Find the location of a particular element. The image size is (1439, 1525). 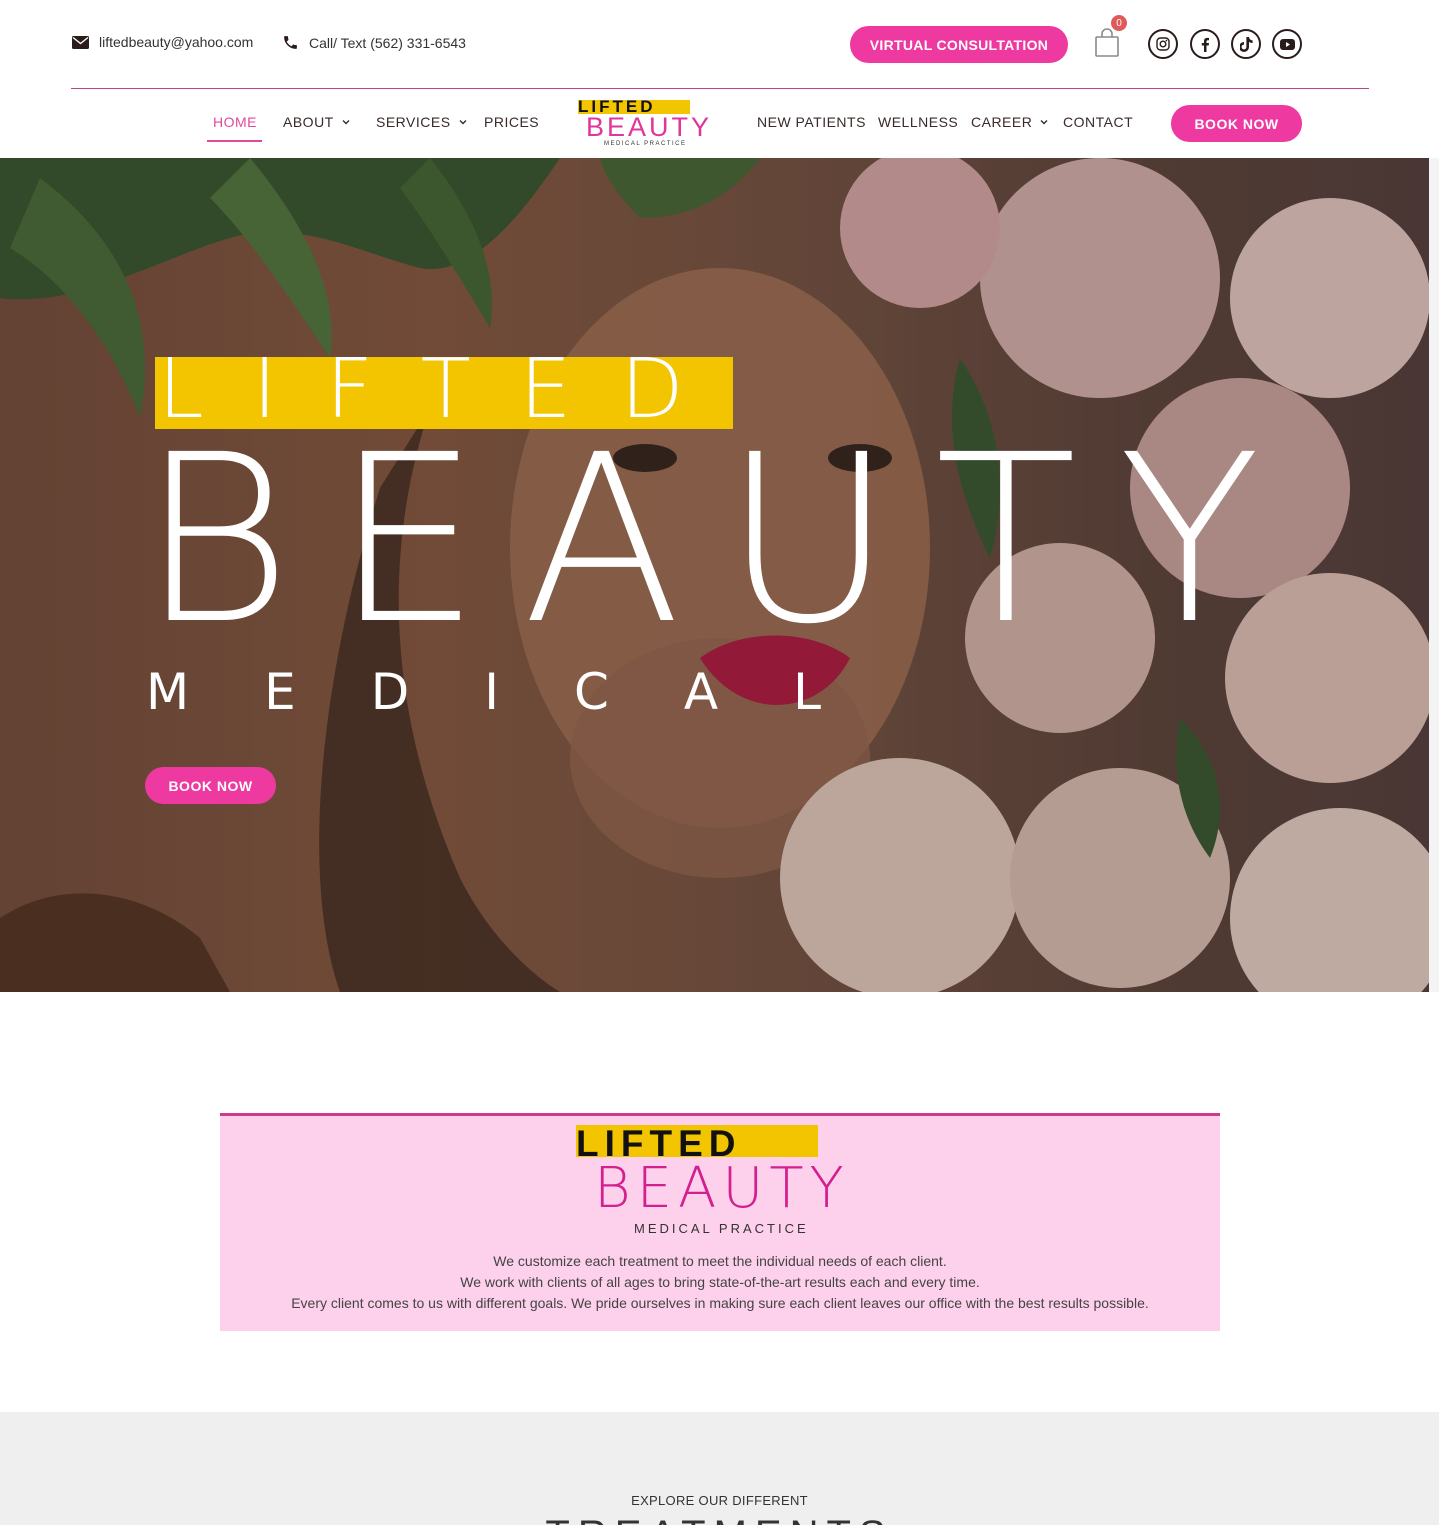

nav-label-contact: CONTACT is located at coordinates (1098, 122).